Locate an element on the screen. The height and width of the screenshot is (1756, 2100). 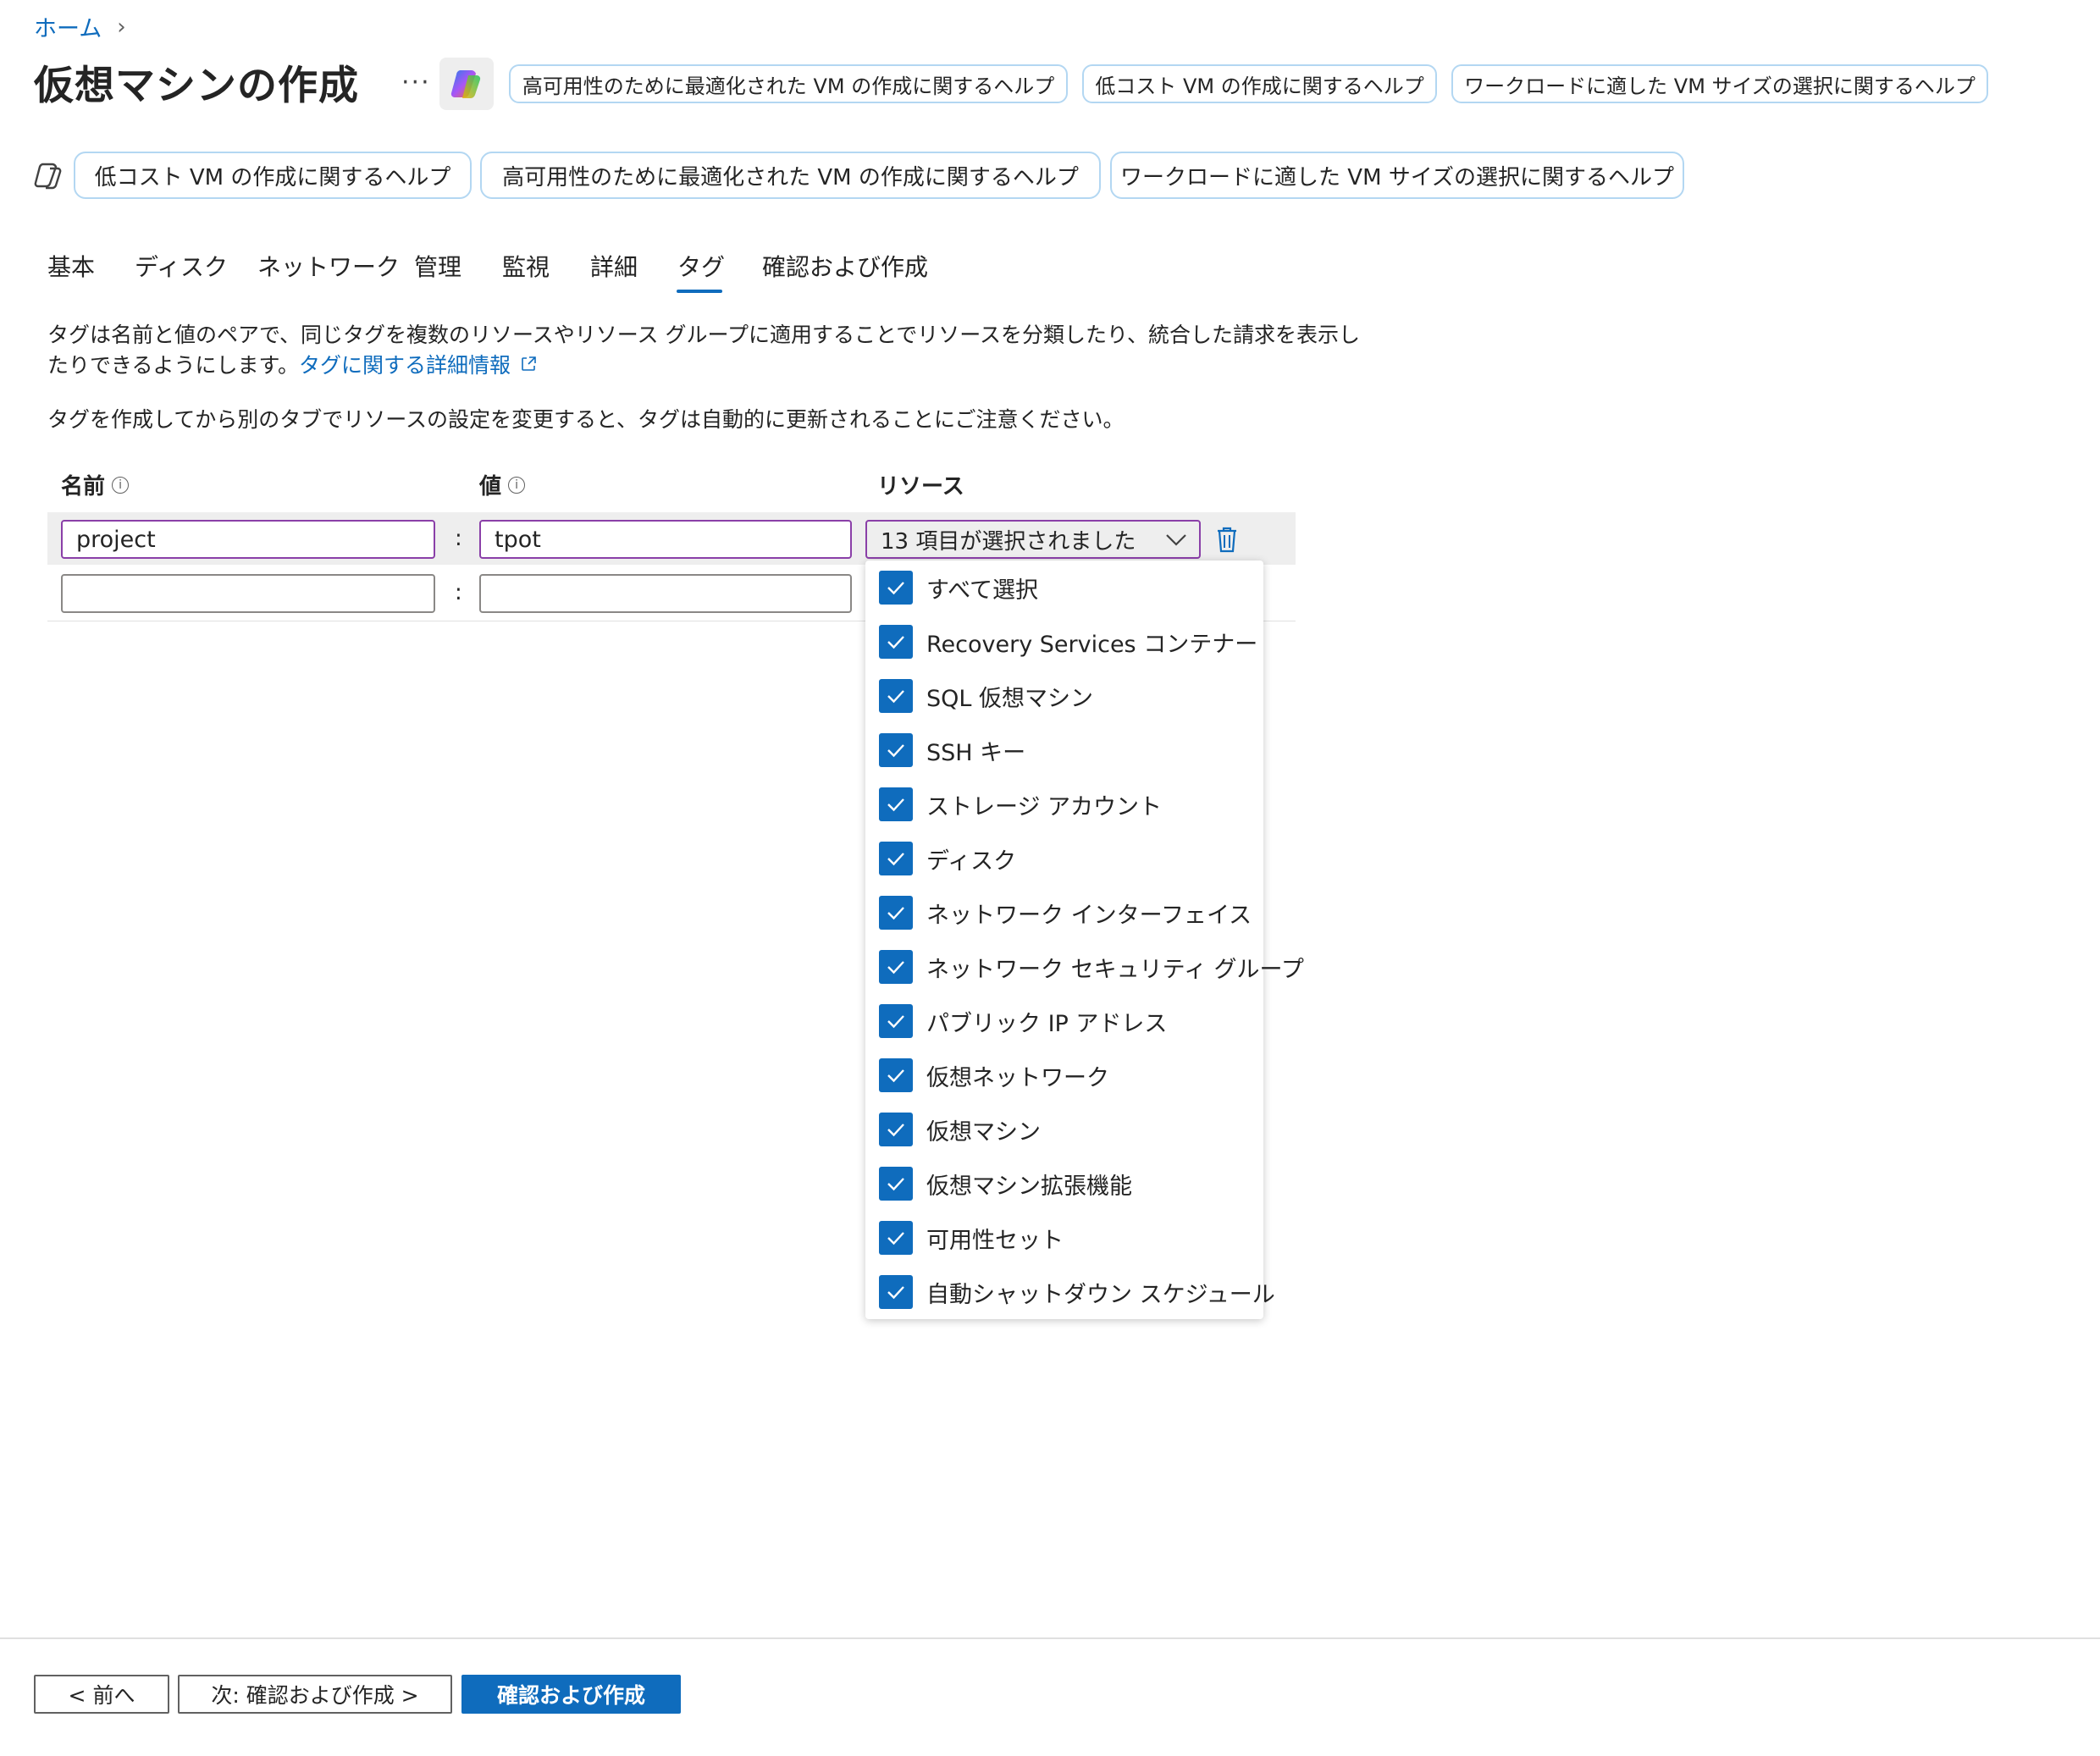
resource-option: ネットワーク インターフェイス is located at coordinates (1066, 913).